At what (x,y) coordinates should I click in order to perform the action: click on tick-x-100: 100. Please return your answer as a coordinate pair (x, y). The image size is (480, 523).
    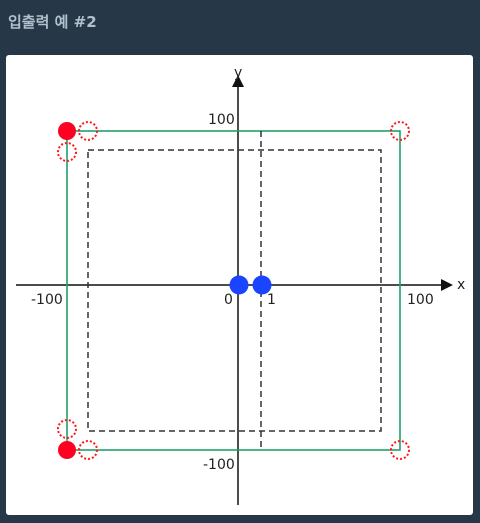
    Looking at the image, I should click on (420, 300).